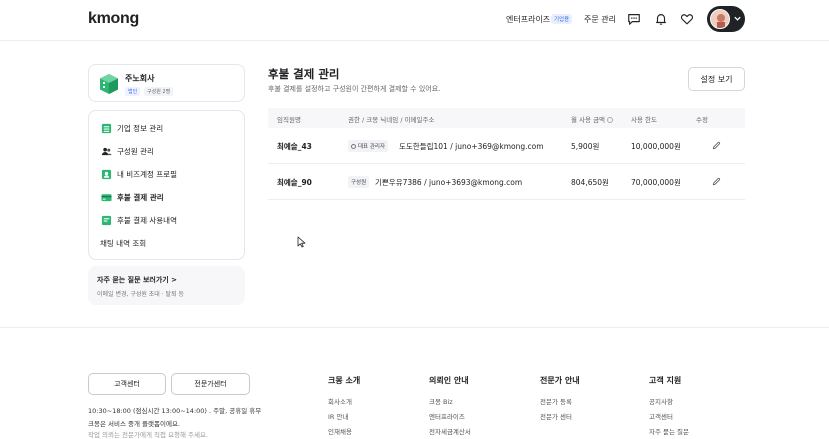  Describe the element at coordinates (702, 120) in the screenshot. I see `col-header-edit: 수정` at that location.